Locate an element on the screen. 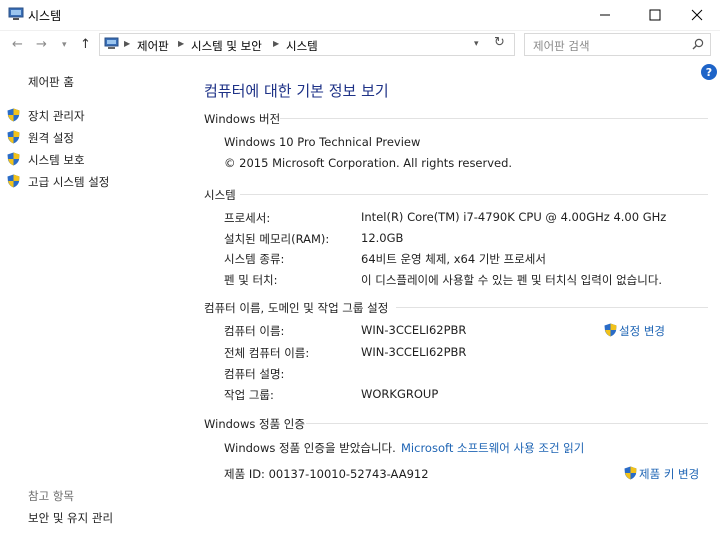 The height and width of the screenshot is (543, 720). sidebar-system-protection: 시스템 보호 is located at coordinates (56, 160).